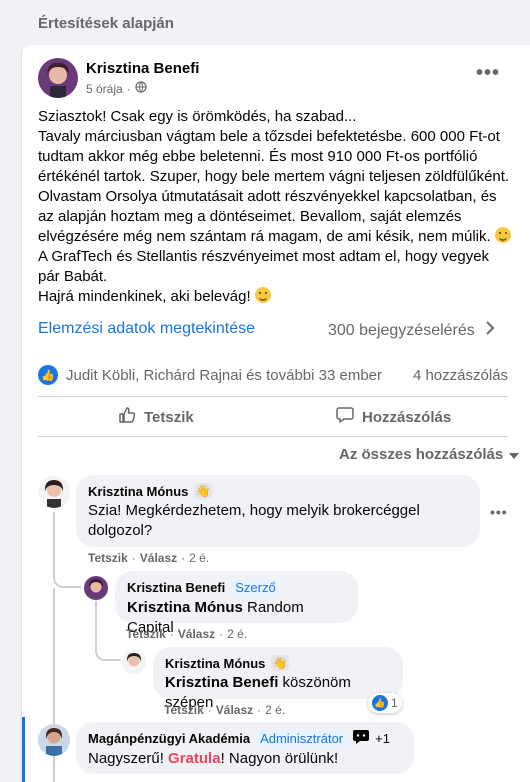 Image resolution: width=530 pixels, height=782 pixels. What do you see at coordinates (275, 297) in the screenshot?
I see `post-line-4: Hajrá mindenkinek, aki belevág!` at bounding box center [275, 297].